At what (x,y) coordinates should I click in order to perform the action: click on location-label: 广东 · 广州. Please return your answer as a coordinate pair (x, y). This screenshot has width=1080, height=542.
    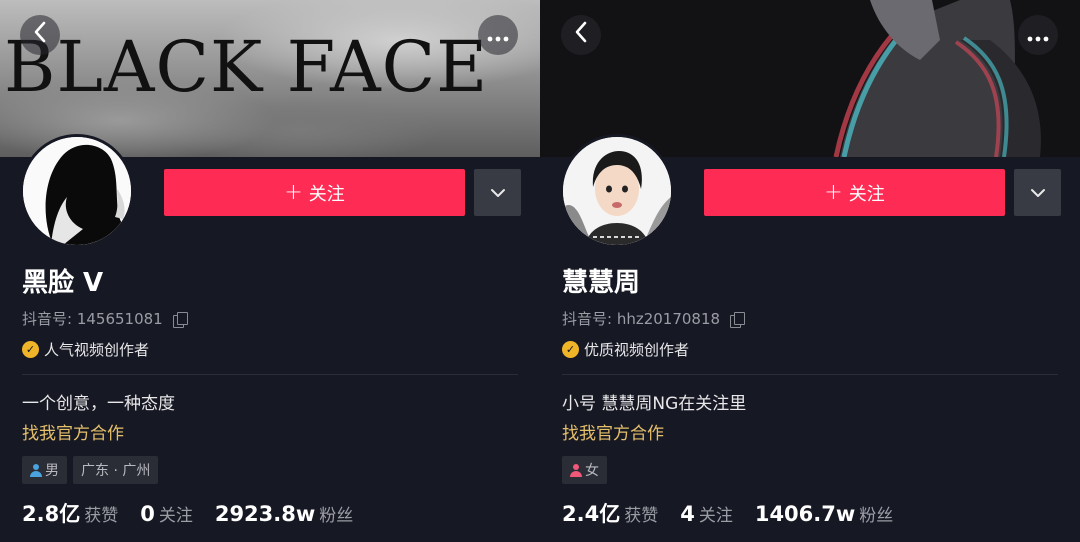
    Looking at the image, I should click on (116, 471).